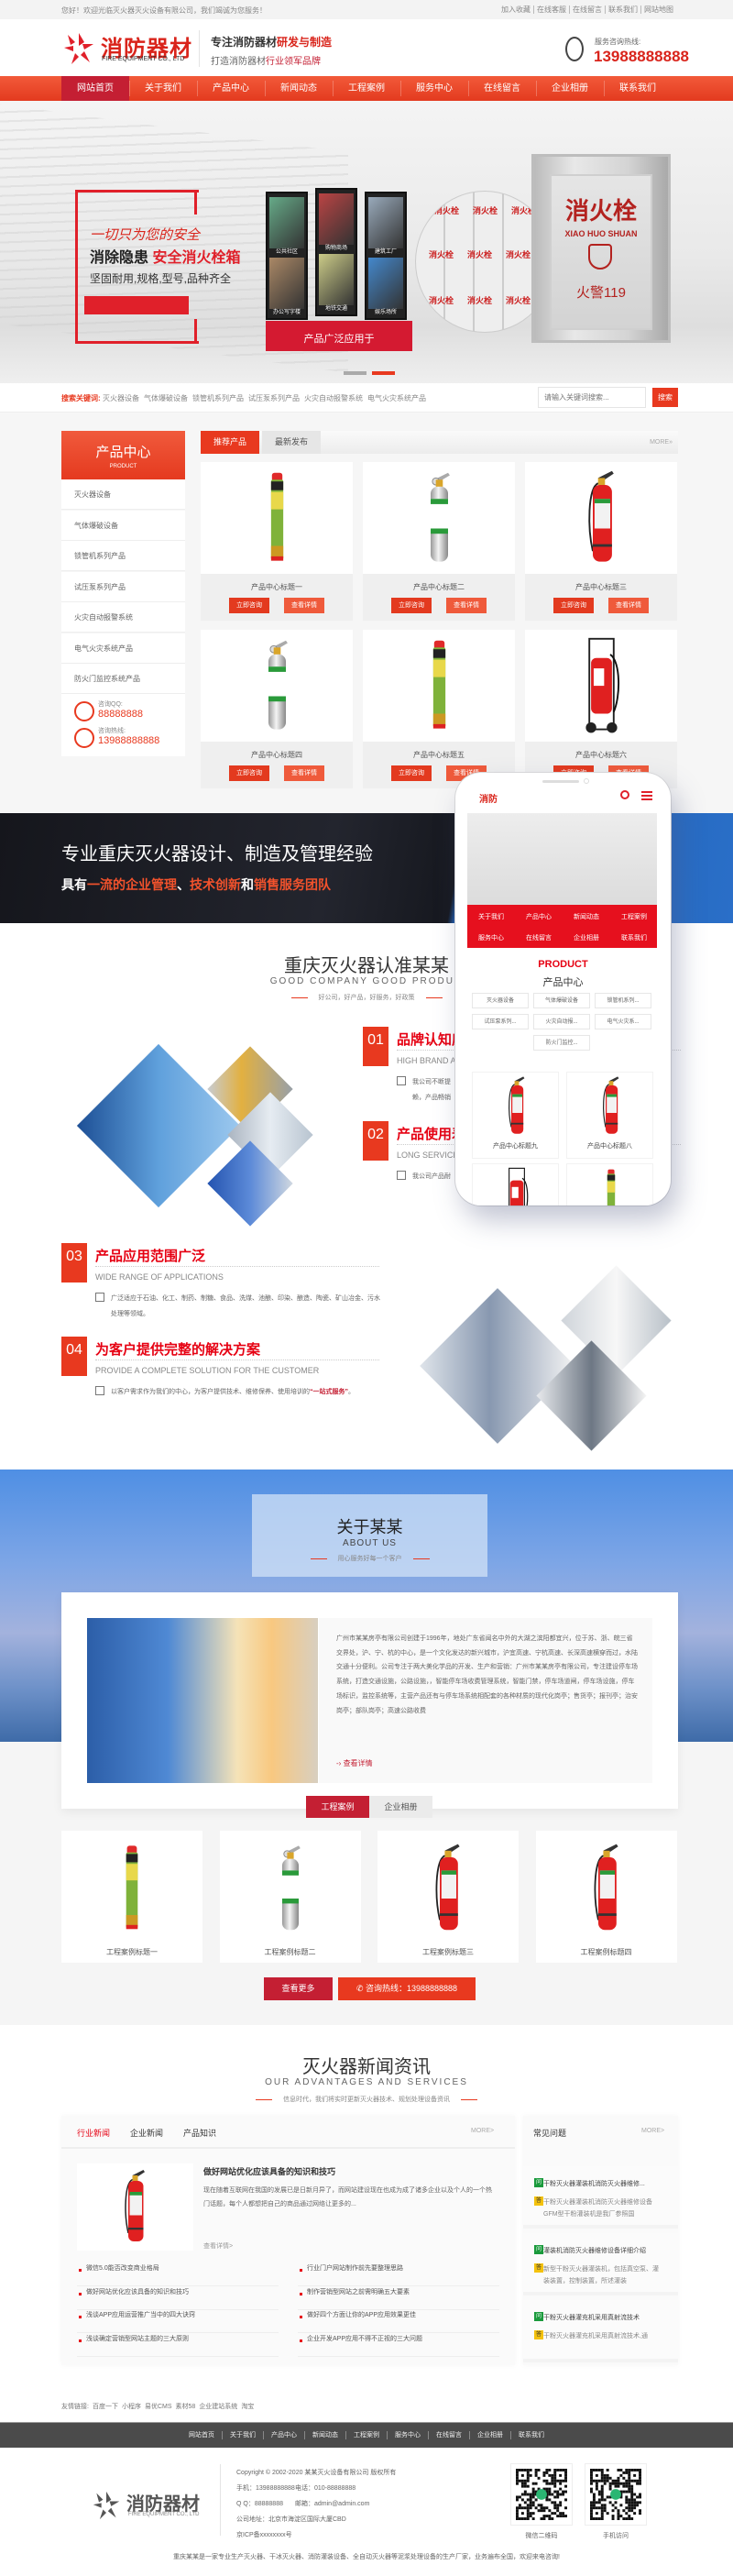  I want to click on product-title: 产品中心标题一, so click(277, 587).